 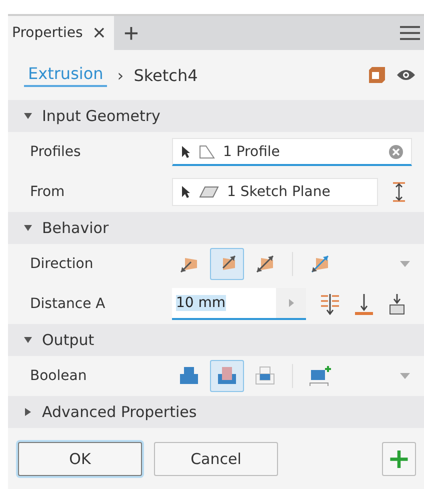 What do you see at coordinates (207, 151) in the screenshot?
I see `profile-icon` at bounding box center [207, 151].